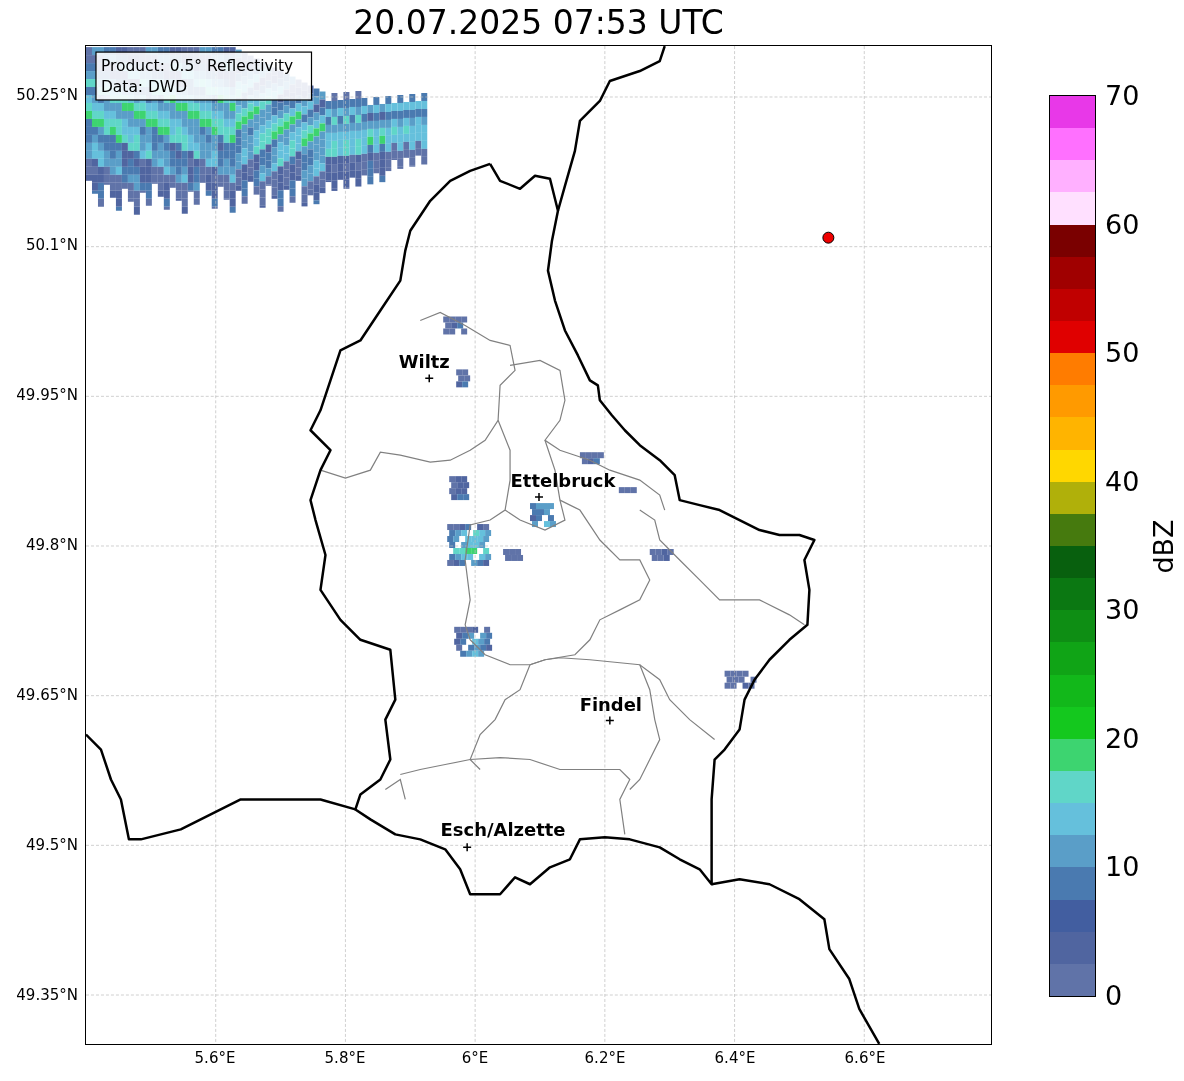  Describe the element at coordinates (865, 1058) in the screenshot. I see `axis-tick-label: 6.6°E` at that location.